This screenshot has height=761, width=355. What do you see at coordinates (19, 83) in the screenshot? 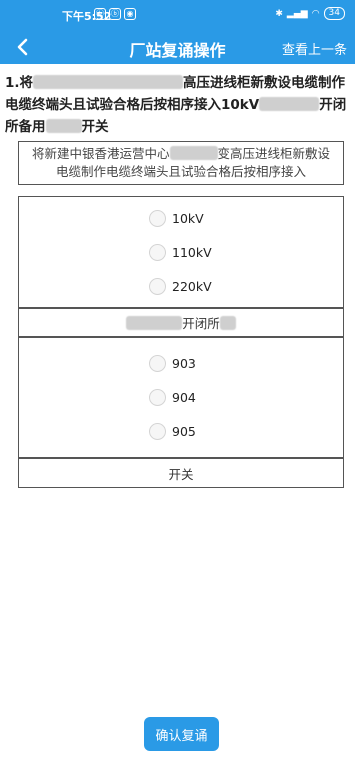
I see `question-prefix: 1.将` at bounding box center [19, 83].